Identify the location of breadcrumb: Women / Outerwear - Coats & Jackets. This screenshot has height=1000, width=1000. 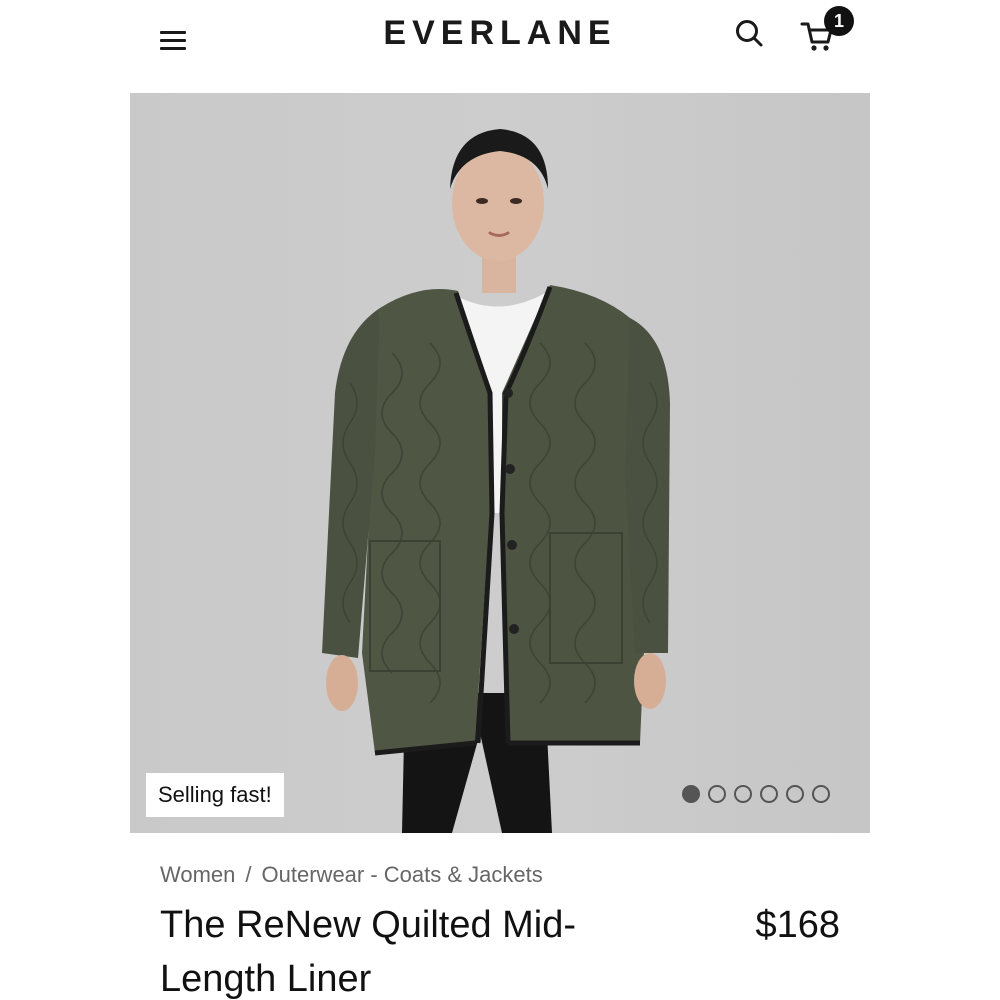
(351, 875).